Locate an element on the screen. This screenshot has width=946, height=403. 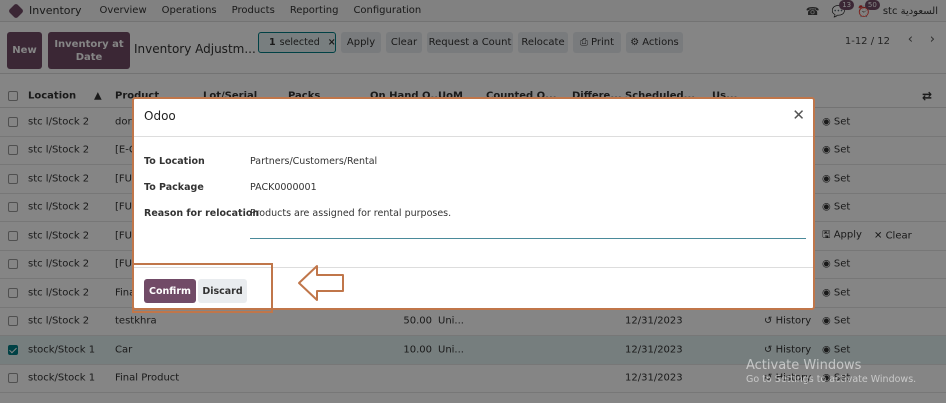
reason-underline is located at coordinates (528, 238).